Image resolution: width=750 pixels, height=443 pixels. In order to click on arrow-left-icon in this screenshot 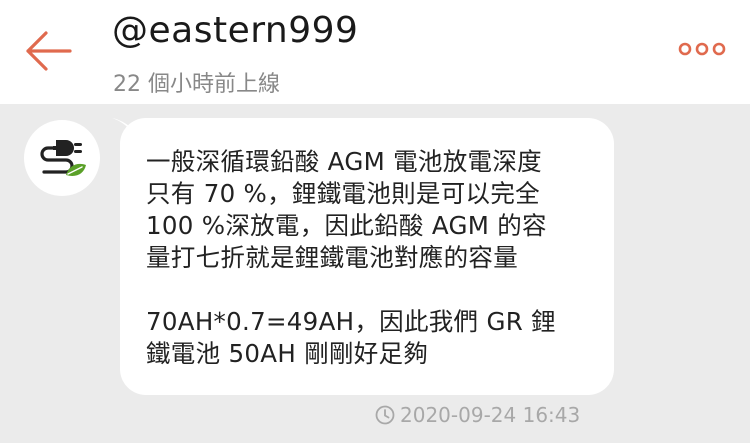, I will do `click(49, 51)`.